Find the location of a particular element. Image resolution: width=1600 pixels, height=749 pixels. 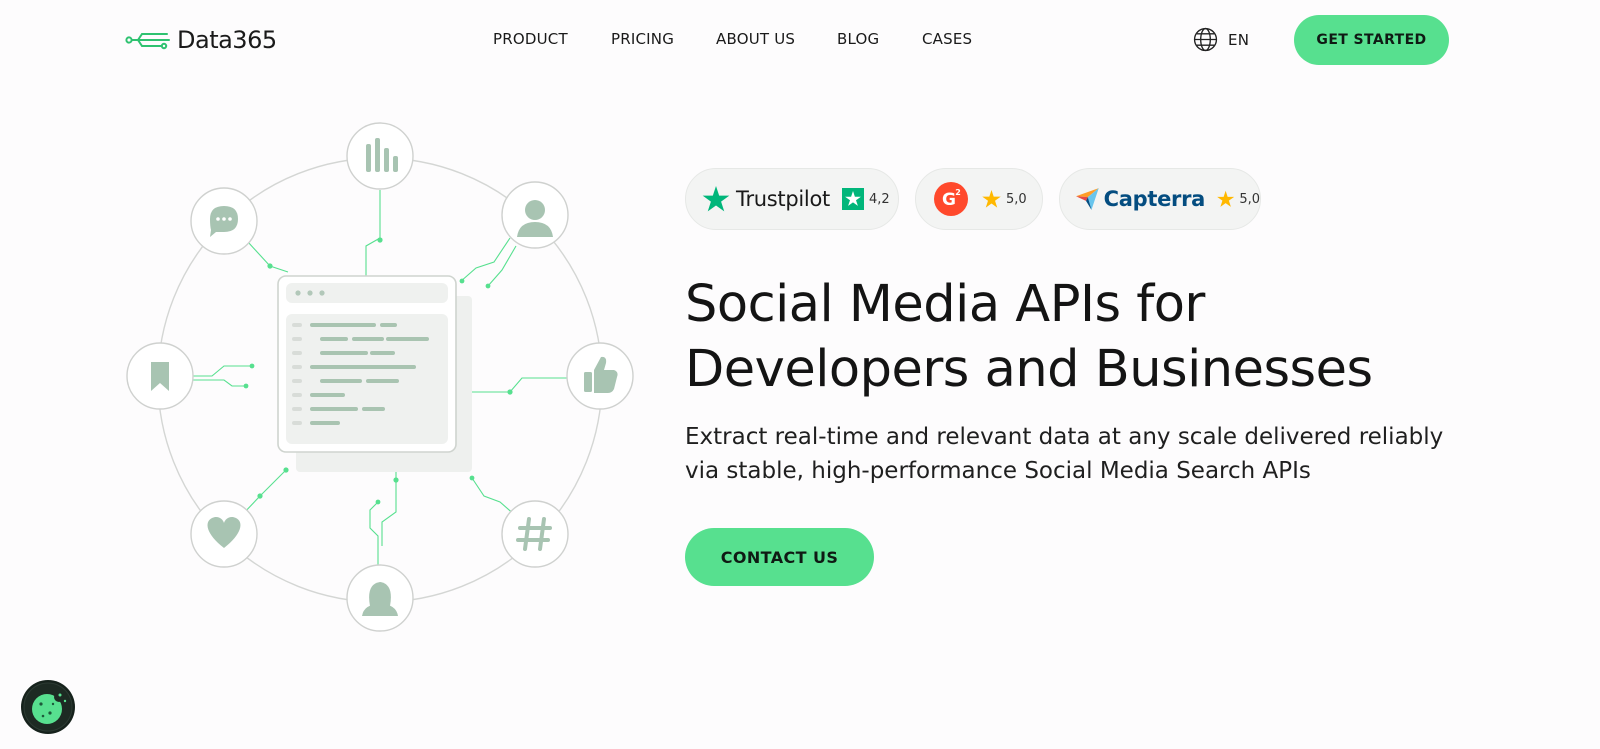

trustpilot-name: Trustpilot is located at coordinates (783, 199).